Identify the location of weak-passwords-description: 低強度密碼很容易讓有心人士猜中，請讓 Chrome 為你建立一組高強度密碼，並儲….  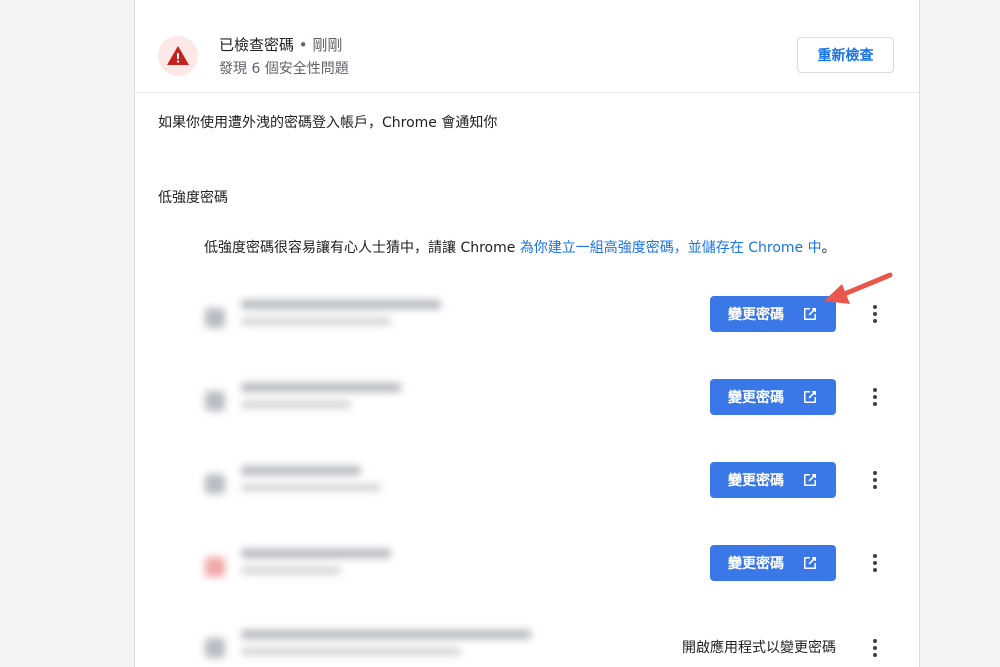
(520, 247).